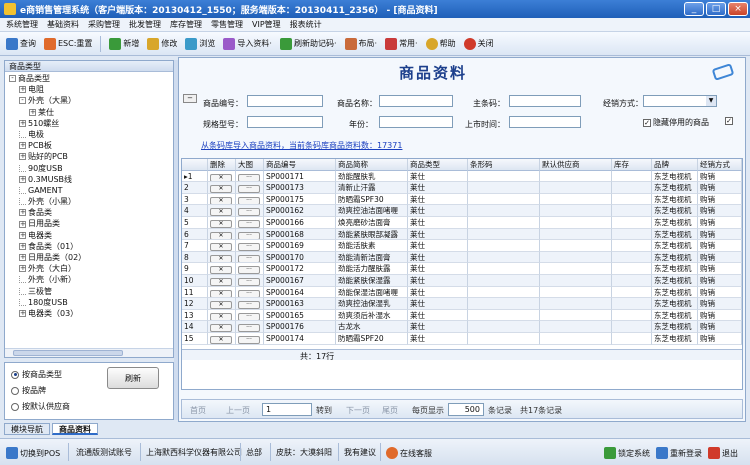 Image resolution: width=750 pixels, height=465 pixels. I want to click on help-button: 帮助, so click(440, 43).